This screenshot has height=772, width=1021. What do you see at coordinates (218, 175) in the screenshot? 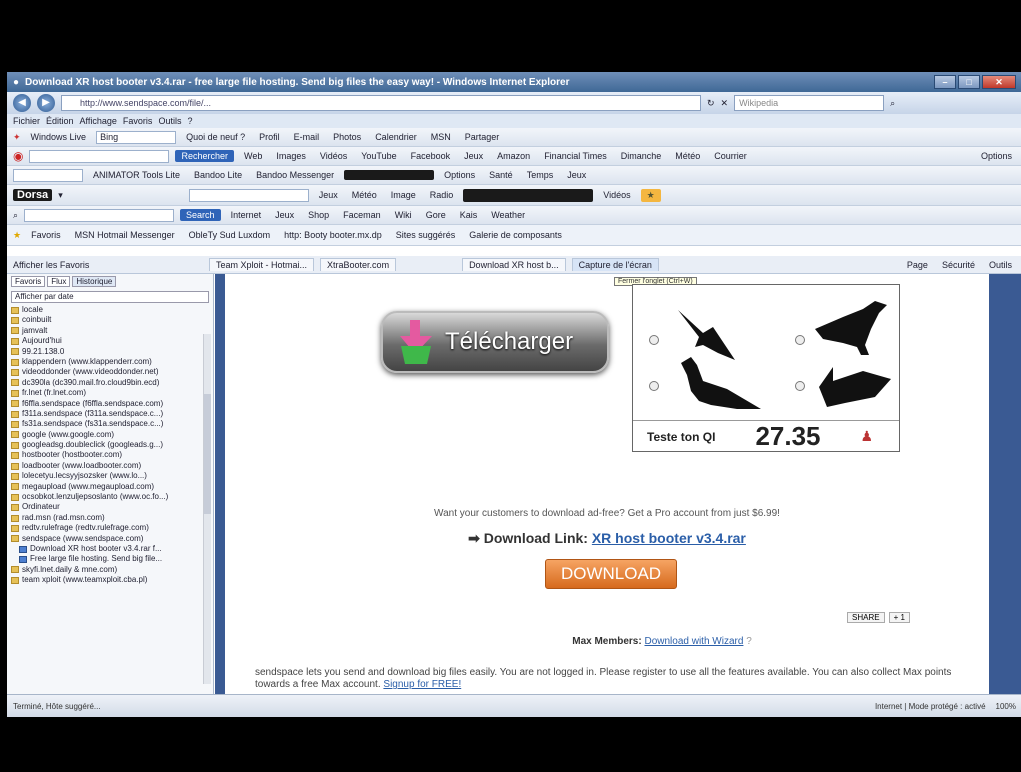
I see `tb3-item-1: Bandoo Lite` at bounding box center [218, 175].